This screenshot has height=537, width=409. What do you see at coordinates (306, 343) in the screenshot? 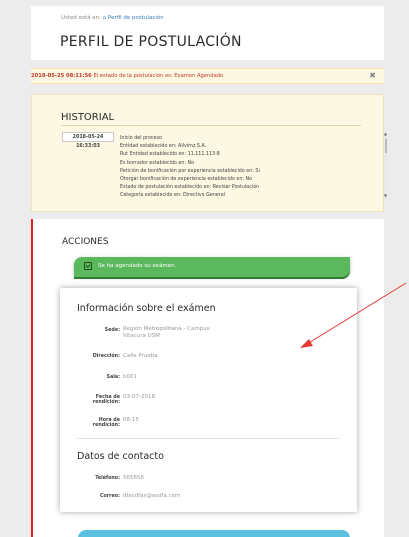
I see `annotation-arrow-head` at bounding box center [306, 343].